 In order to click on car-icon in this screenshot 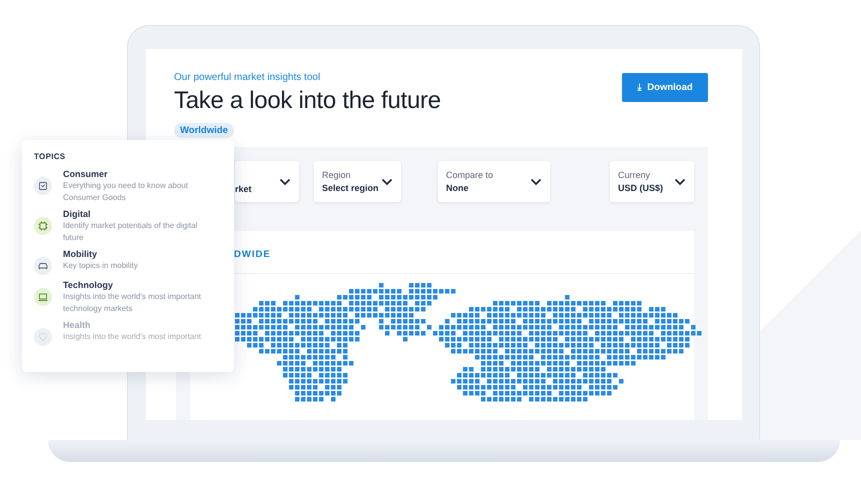, I will do `click(43, 266)`.